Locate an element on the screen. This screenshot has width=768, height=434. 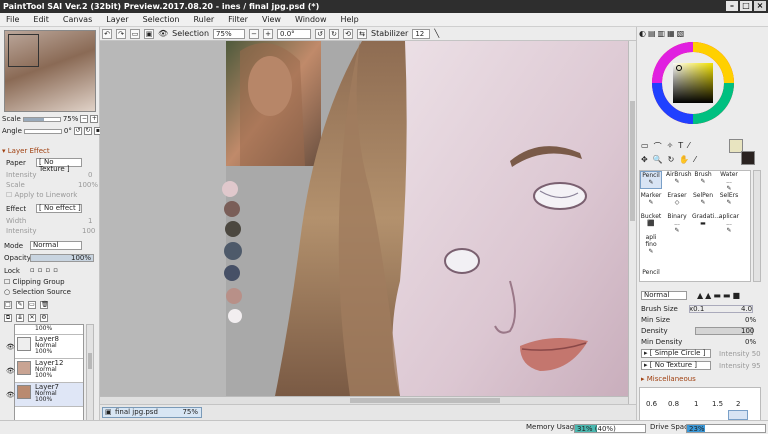
brush-mode-select: Normal is located at coordinates (664, 295).